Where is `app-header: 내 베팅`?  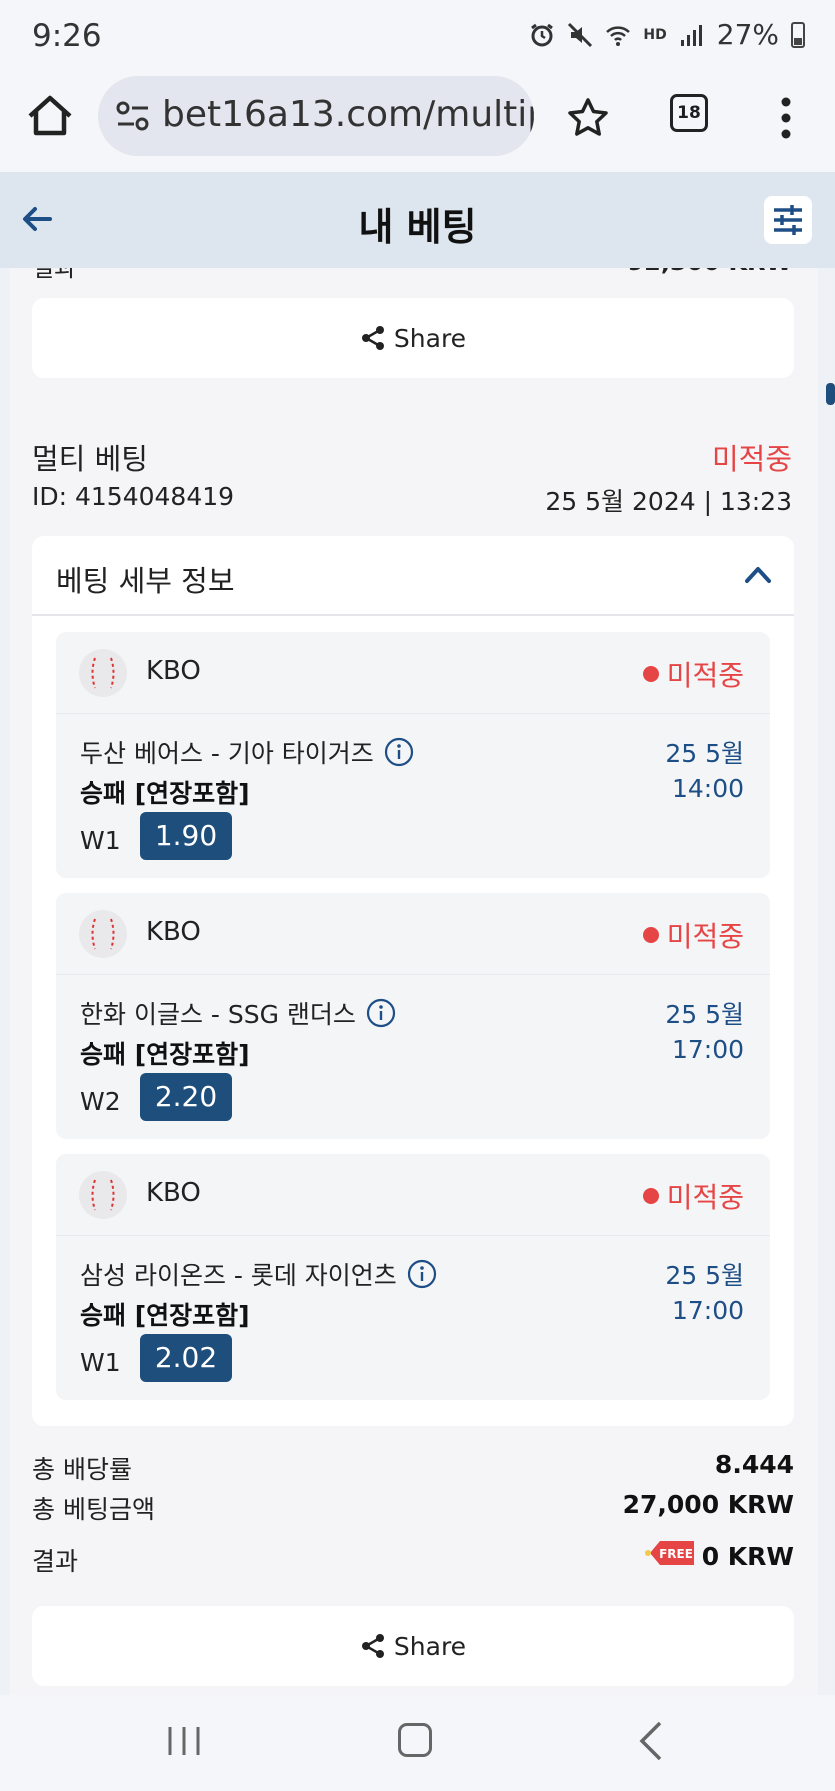 app-header: 내 베팅 is located at coordinates (417, 220).